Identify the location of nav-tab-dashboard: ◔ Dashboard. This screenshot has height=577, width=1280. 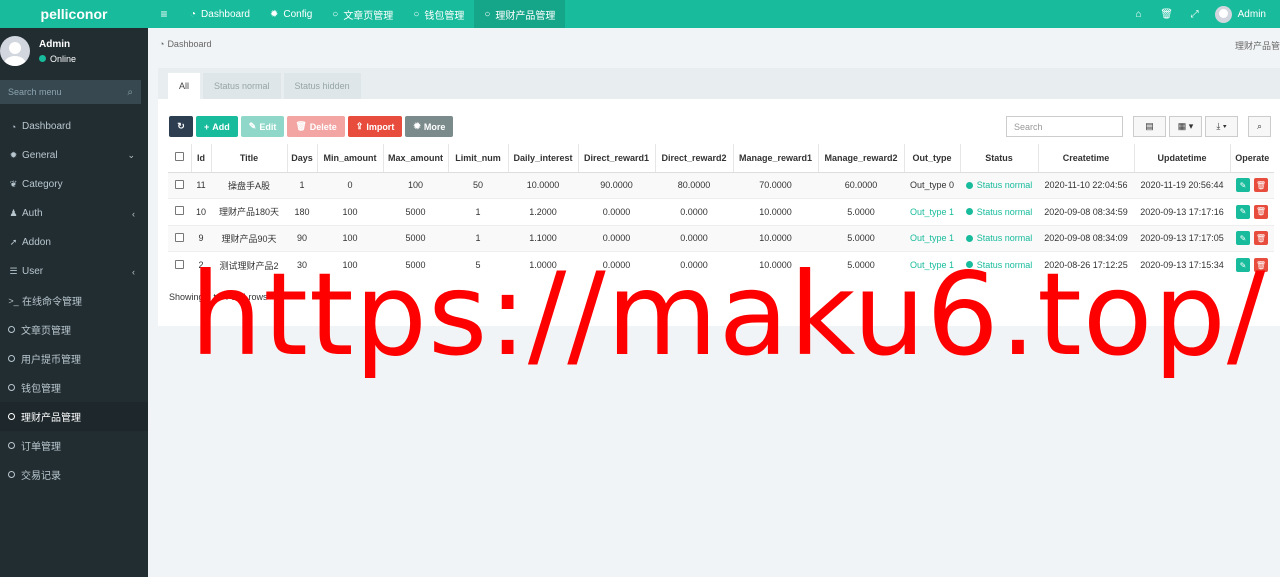
(220, 14).